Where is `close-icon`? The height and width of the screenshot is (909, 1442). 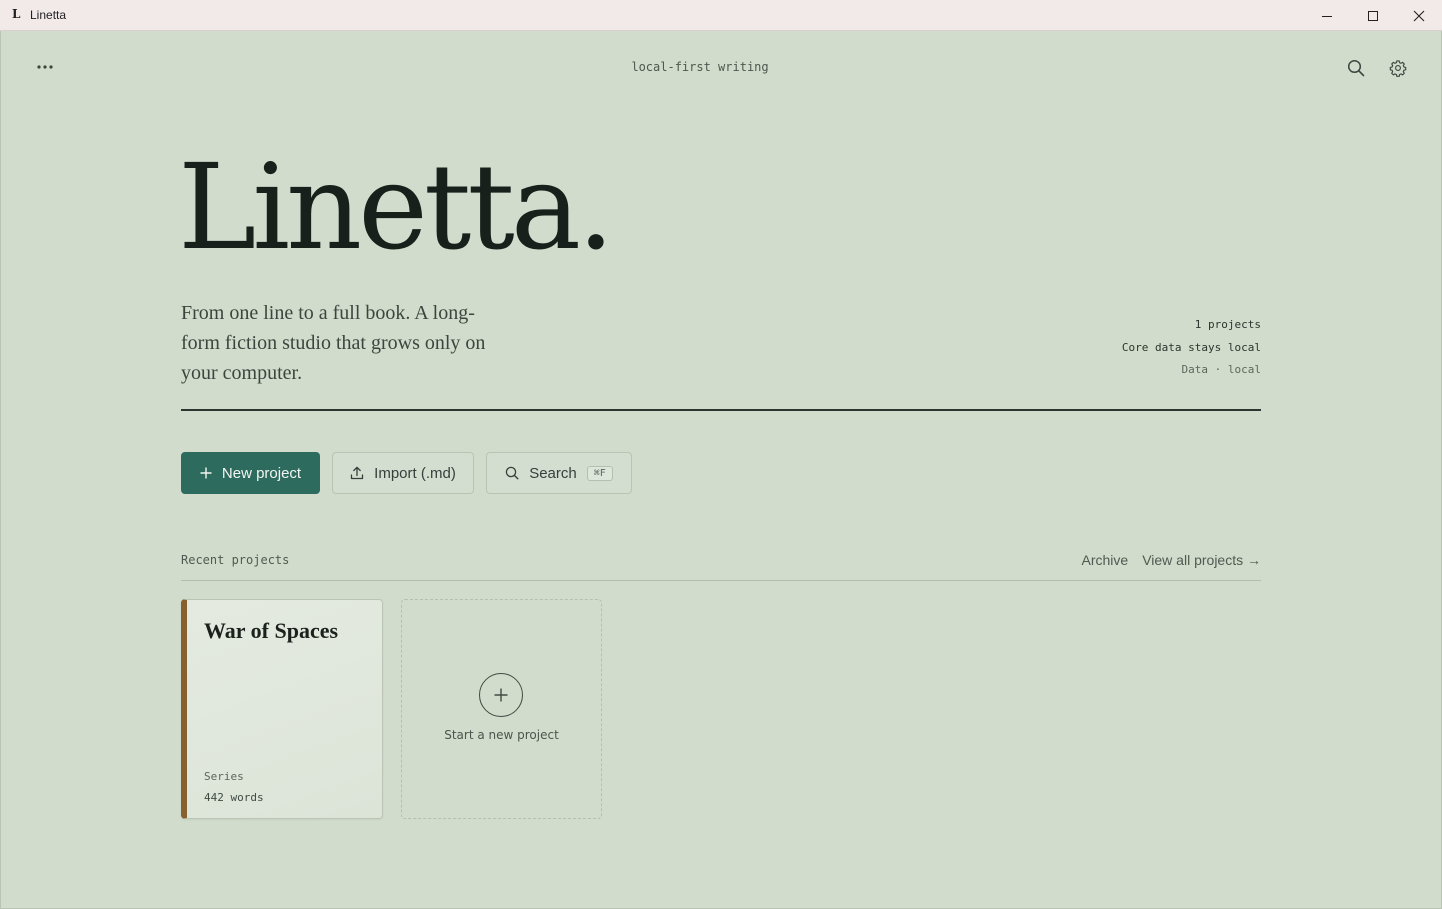
close-icon is located at coordinates (1419, 15).